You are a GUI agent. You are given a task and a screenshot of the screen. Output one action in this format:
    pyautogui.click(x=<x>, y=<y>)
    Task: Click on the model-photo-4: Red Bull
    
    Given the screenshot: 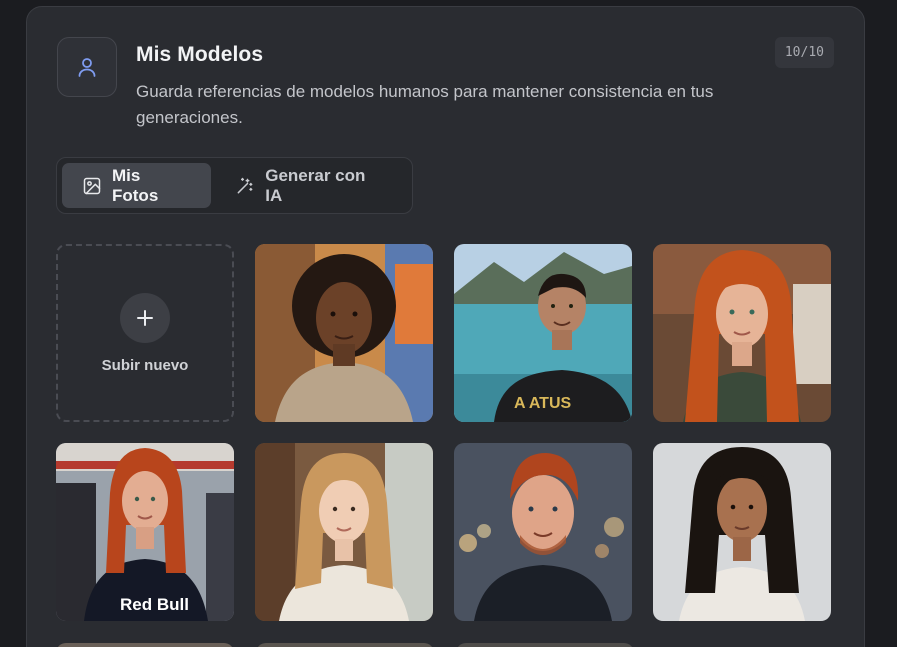 What is the action you would take?
    pyautogui.click(x=145, y=532)
    